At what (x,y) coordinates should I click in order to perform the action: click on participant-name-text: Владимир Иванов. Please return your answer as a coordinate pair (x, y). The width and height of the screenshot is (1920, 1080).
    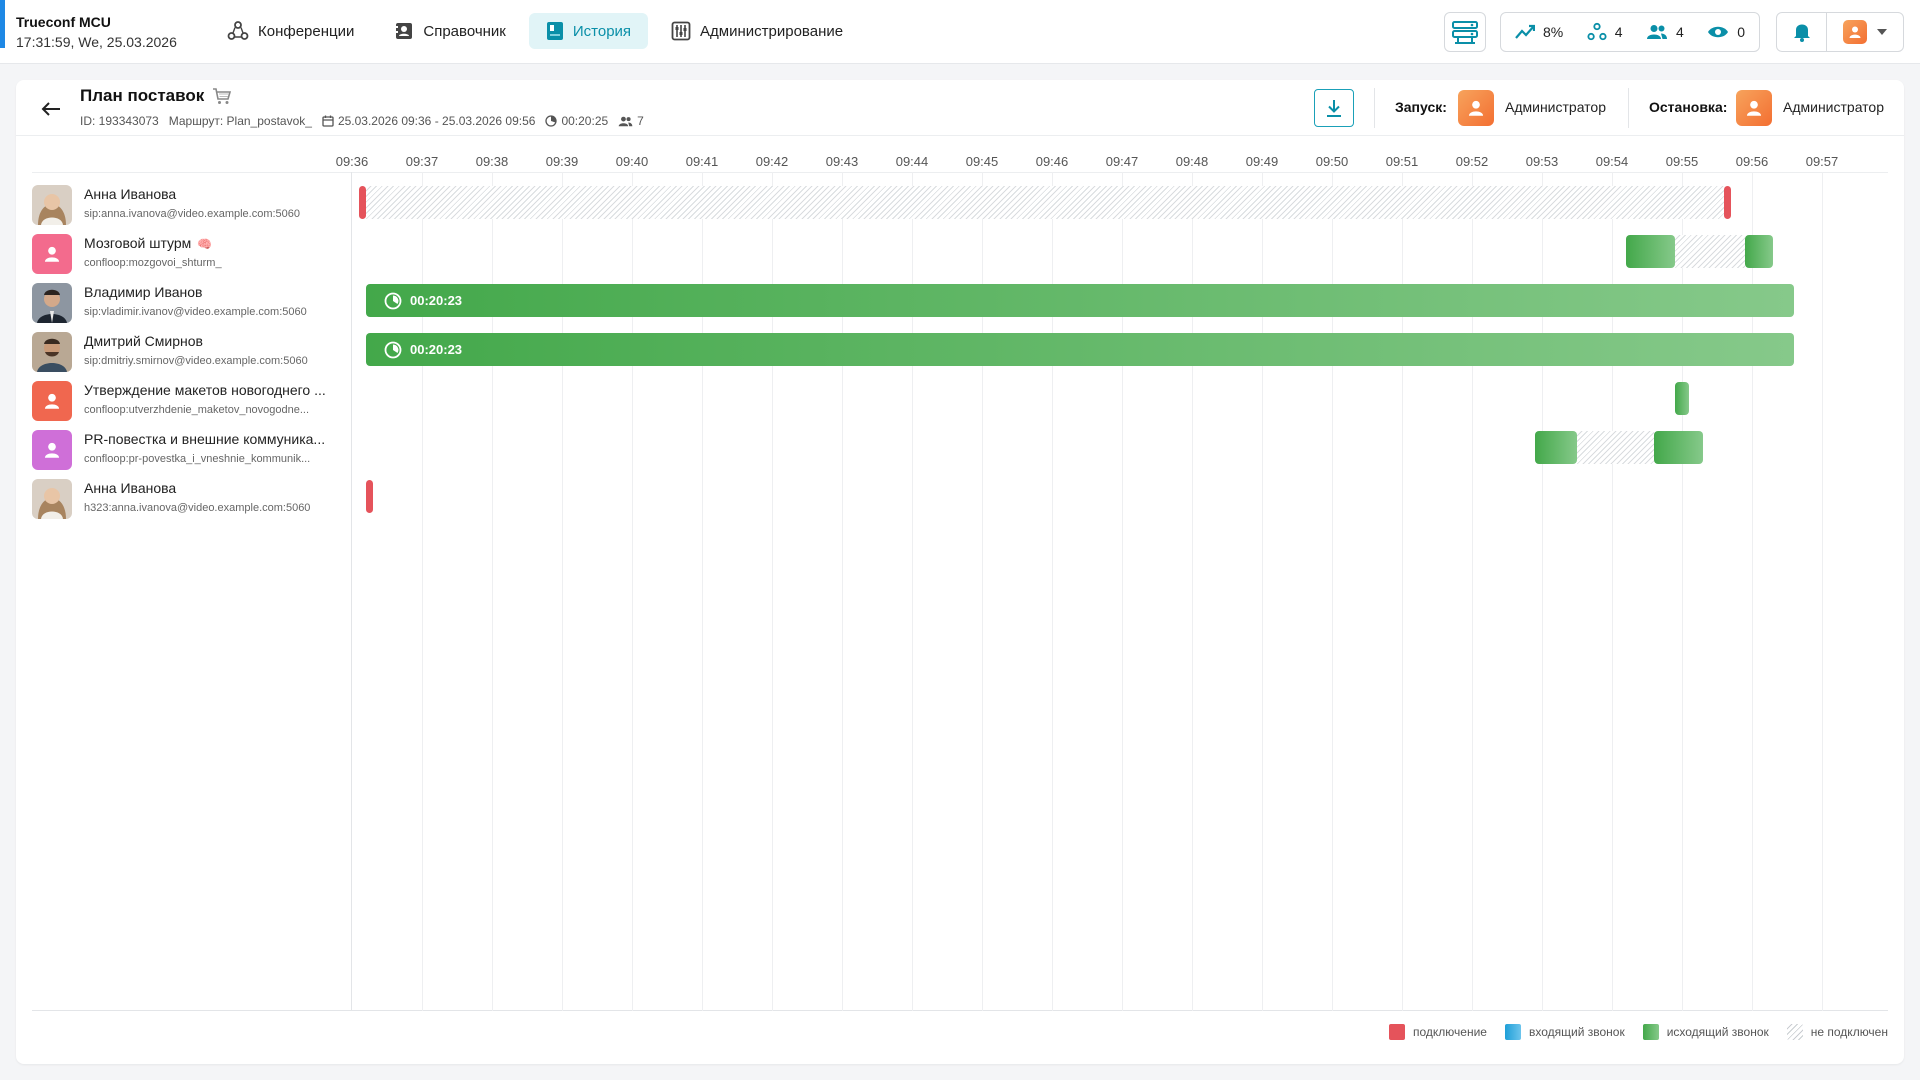
    Looking at the image, I should click on (143, 292).